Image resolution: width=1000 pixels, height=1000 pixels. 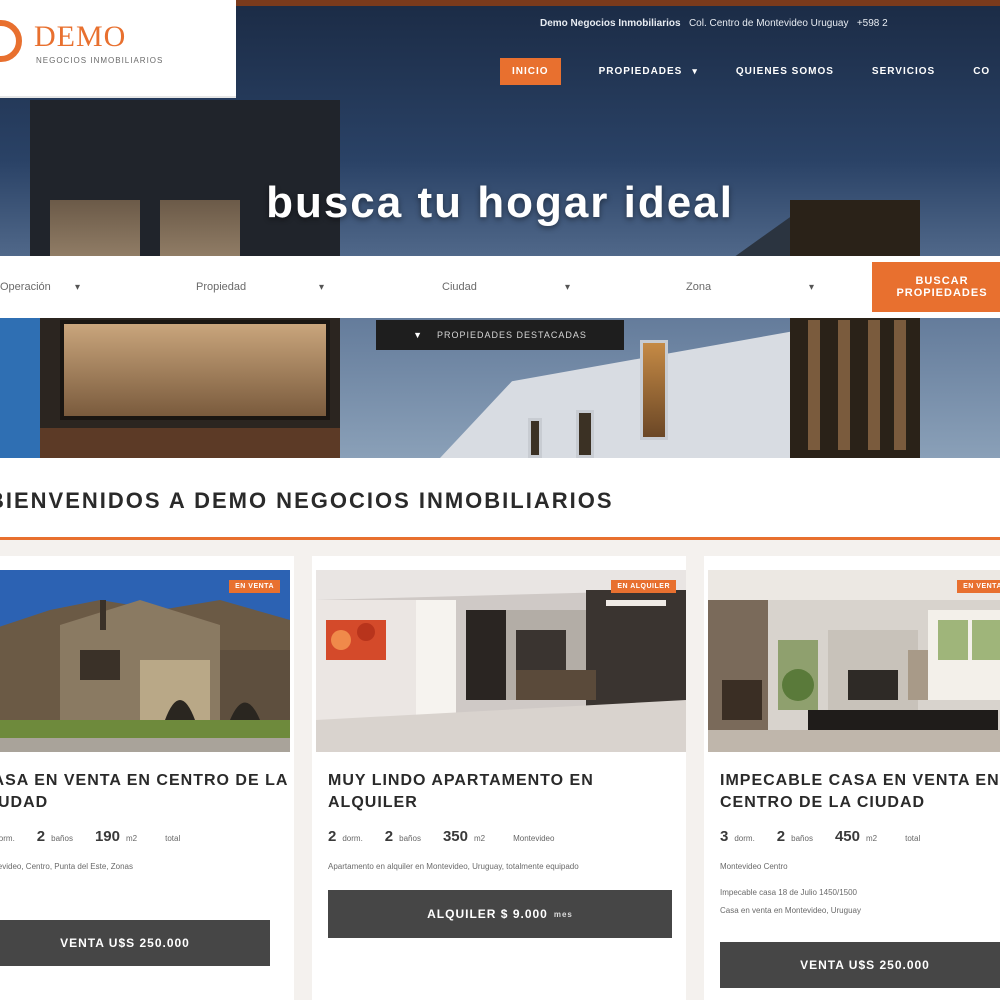 I want to click on listing-stats: 3 dorm. 2 baños 450 m2 total, so click(x=831, y=836).